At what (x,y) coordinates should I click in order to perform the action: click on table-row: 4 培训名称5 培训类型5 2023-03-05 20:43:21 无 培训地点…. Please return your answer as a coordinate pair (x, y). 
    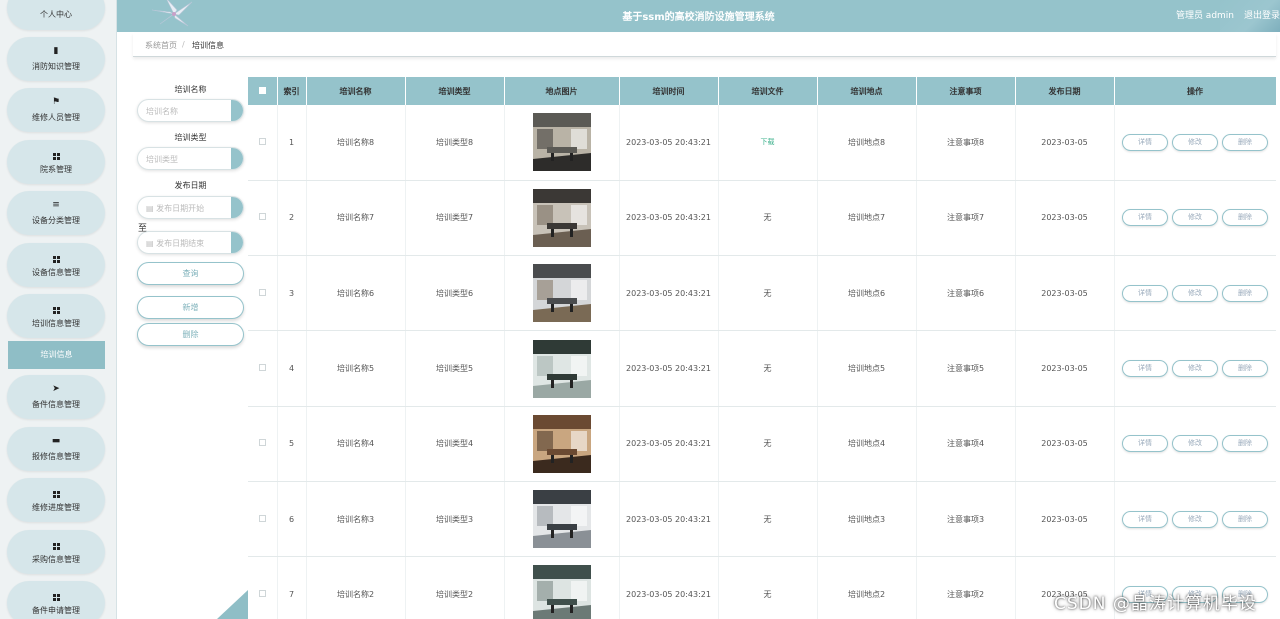
    Looking at the image, I should click on (762, 368).